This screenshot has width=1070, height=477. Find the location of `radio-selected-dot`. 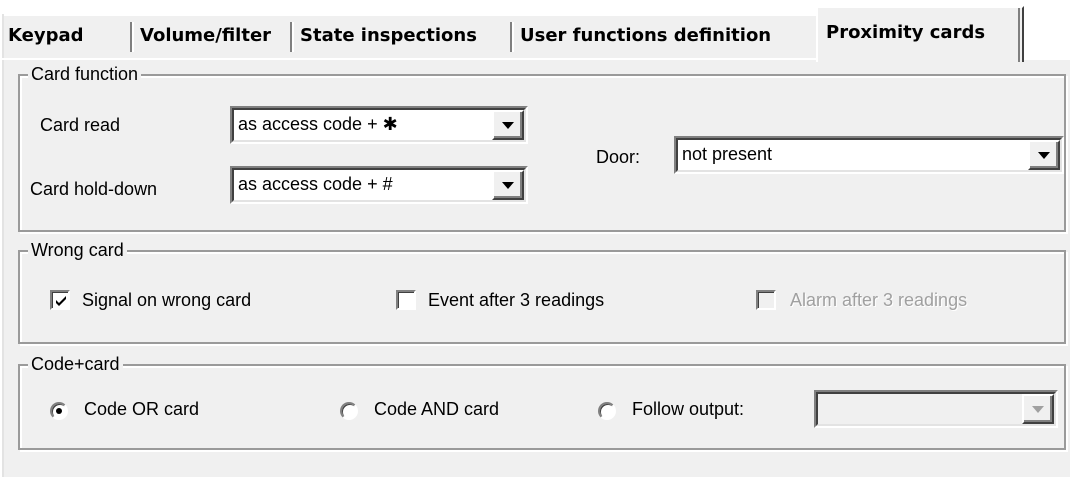

radio-selected-dot is located at coordinates (59, 411).